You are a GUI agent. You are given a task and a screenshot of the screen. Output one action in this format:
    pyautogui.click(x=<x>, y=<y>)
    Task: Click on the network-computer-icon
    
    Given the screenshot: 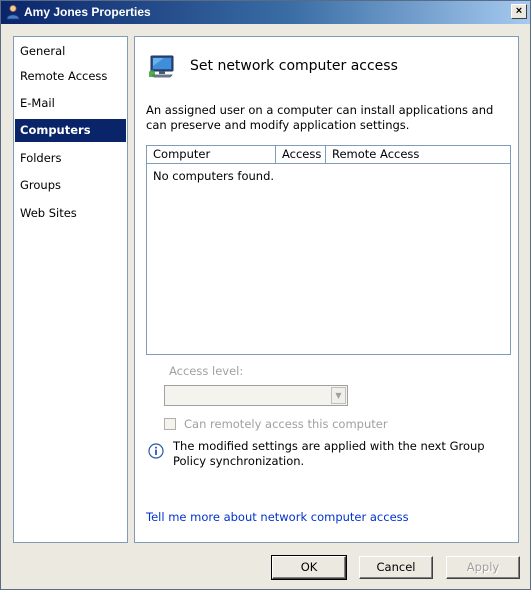 What is the action you would take?
    pyautogui.click(x=163, y=67)
    